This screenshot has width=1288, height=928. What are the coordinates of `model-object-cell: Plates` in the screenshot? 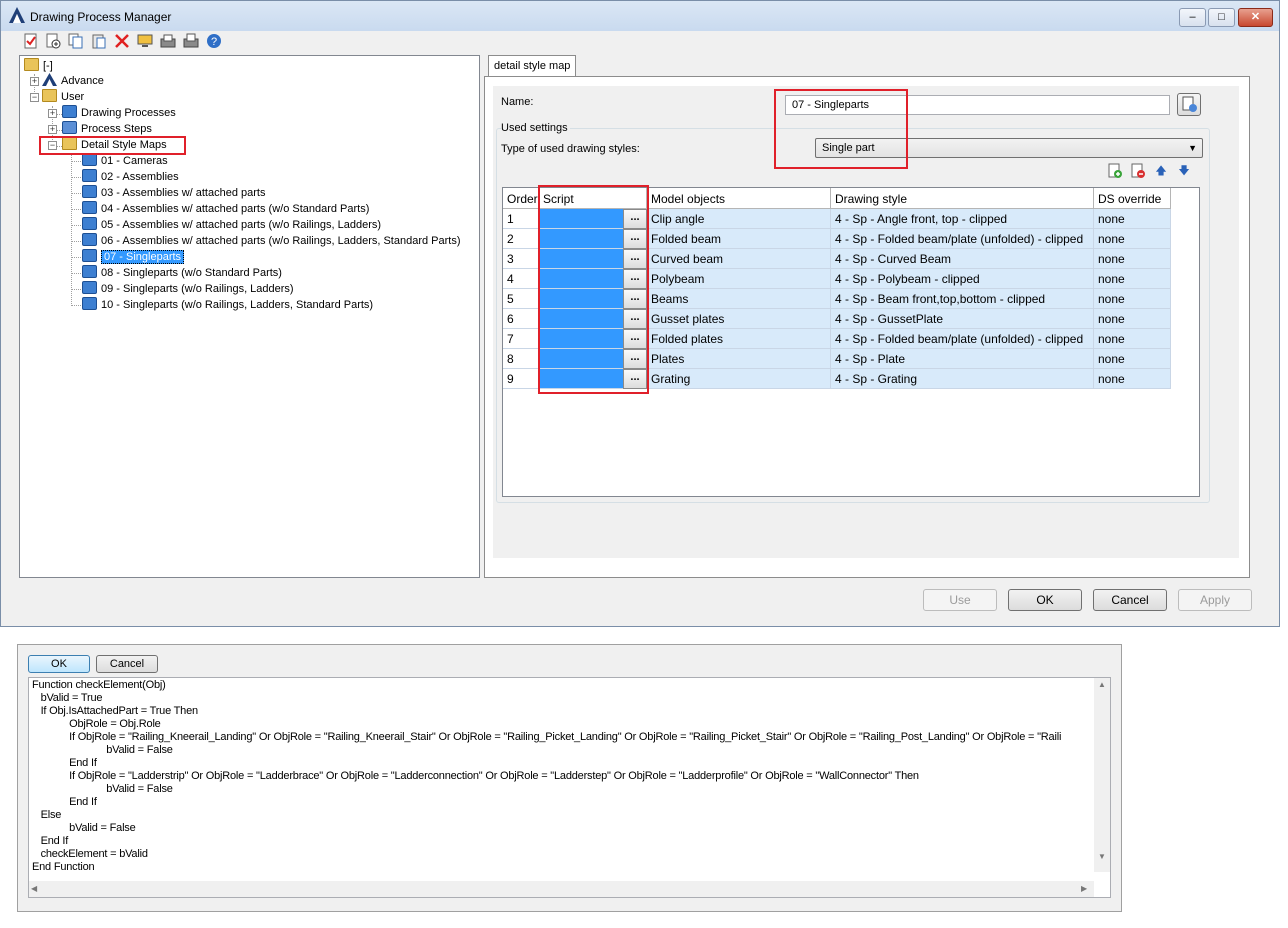 It's located at (739, 359).